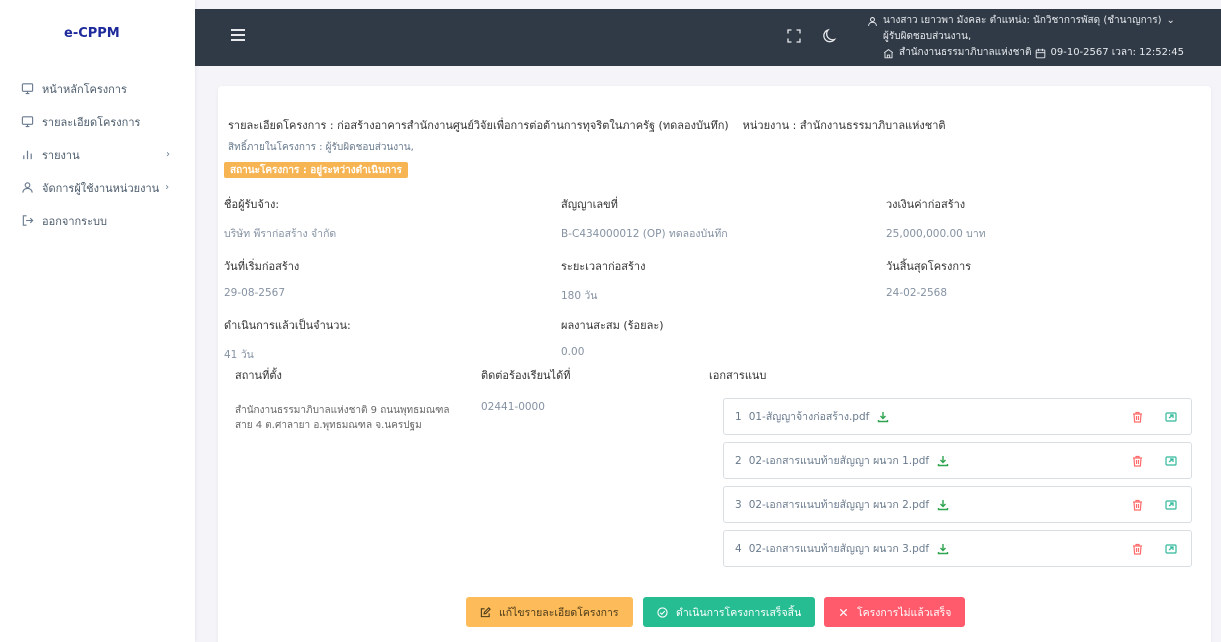 The width and height of the screenshot is (1221, 642). What do you see at coordinates (603, 266) in the screenshot?
I see `duration-label: ระยะเวลาก่อสร้าง` at bounding box center [603, 266].